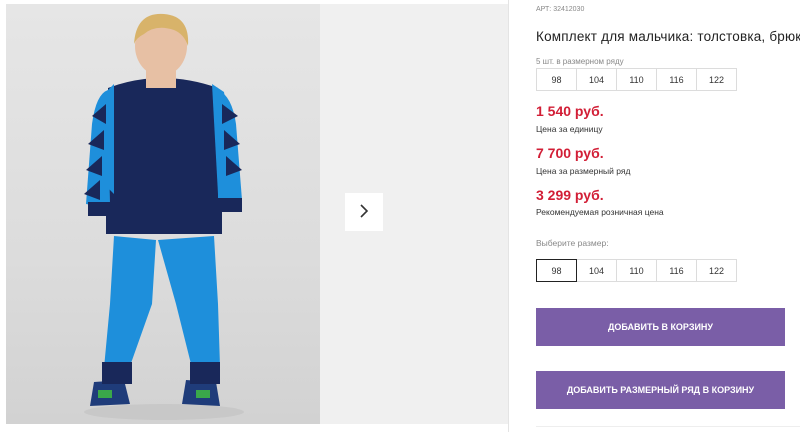 Image resolution: width=800 pixels, height=432 pixels. I want to click on bottom-divider, so click(668, 426).